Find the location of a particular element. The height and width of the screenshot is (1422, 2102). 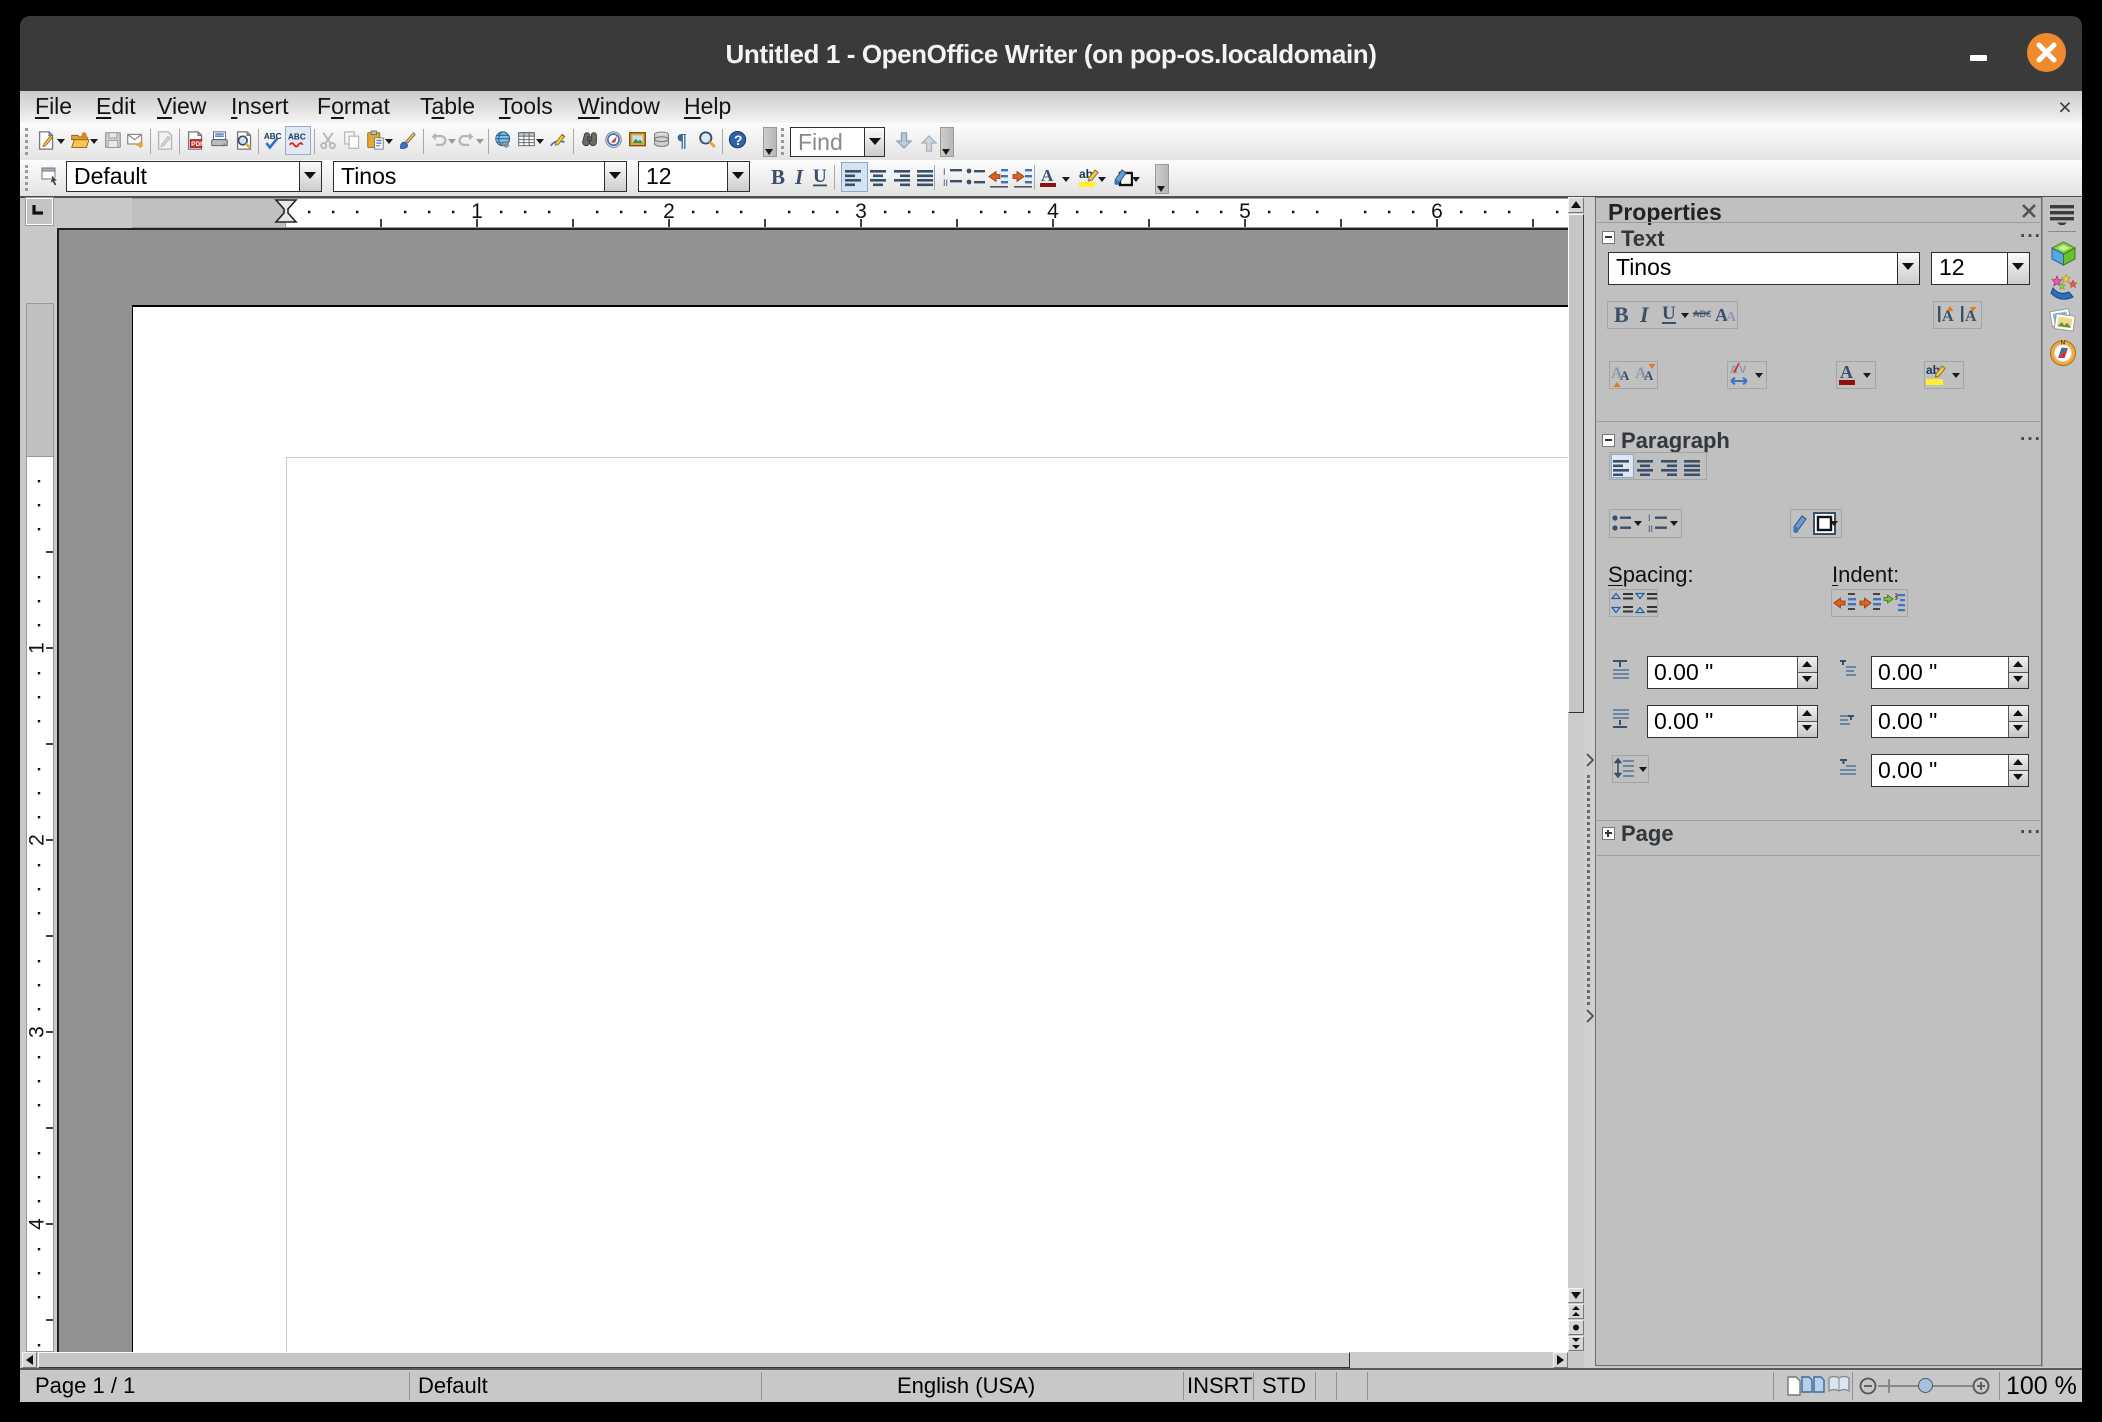

svg-text: 5 is located at coordinates (1245, 211).